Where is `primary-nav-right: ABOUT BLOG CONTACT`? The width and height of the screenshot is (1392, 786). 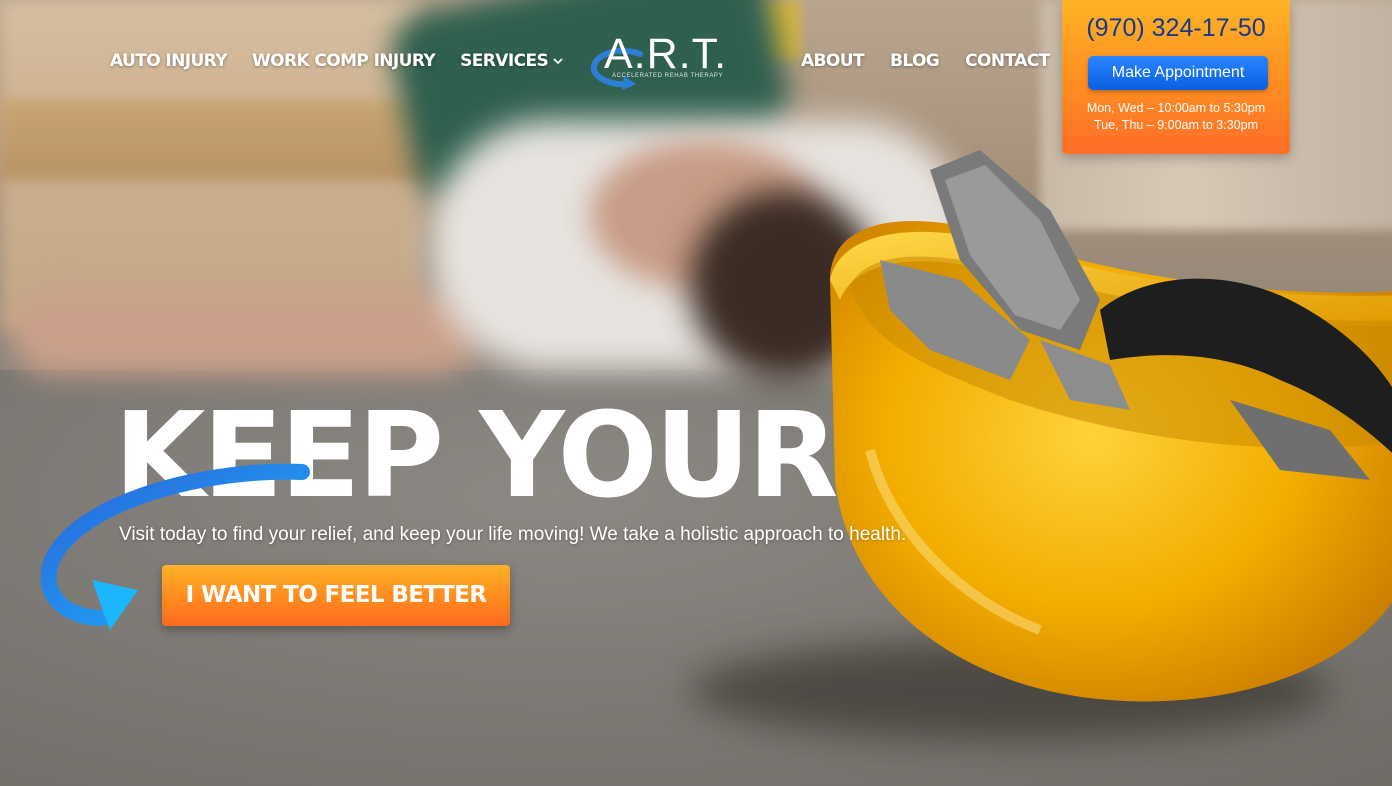 primary-nav-right: ABOUT BLOG CONTACT is located at coordinates (925, 61).